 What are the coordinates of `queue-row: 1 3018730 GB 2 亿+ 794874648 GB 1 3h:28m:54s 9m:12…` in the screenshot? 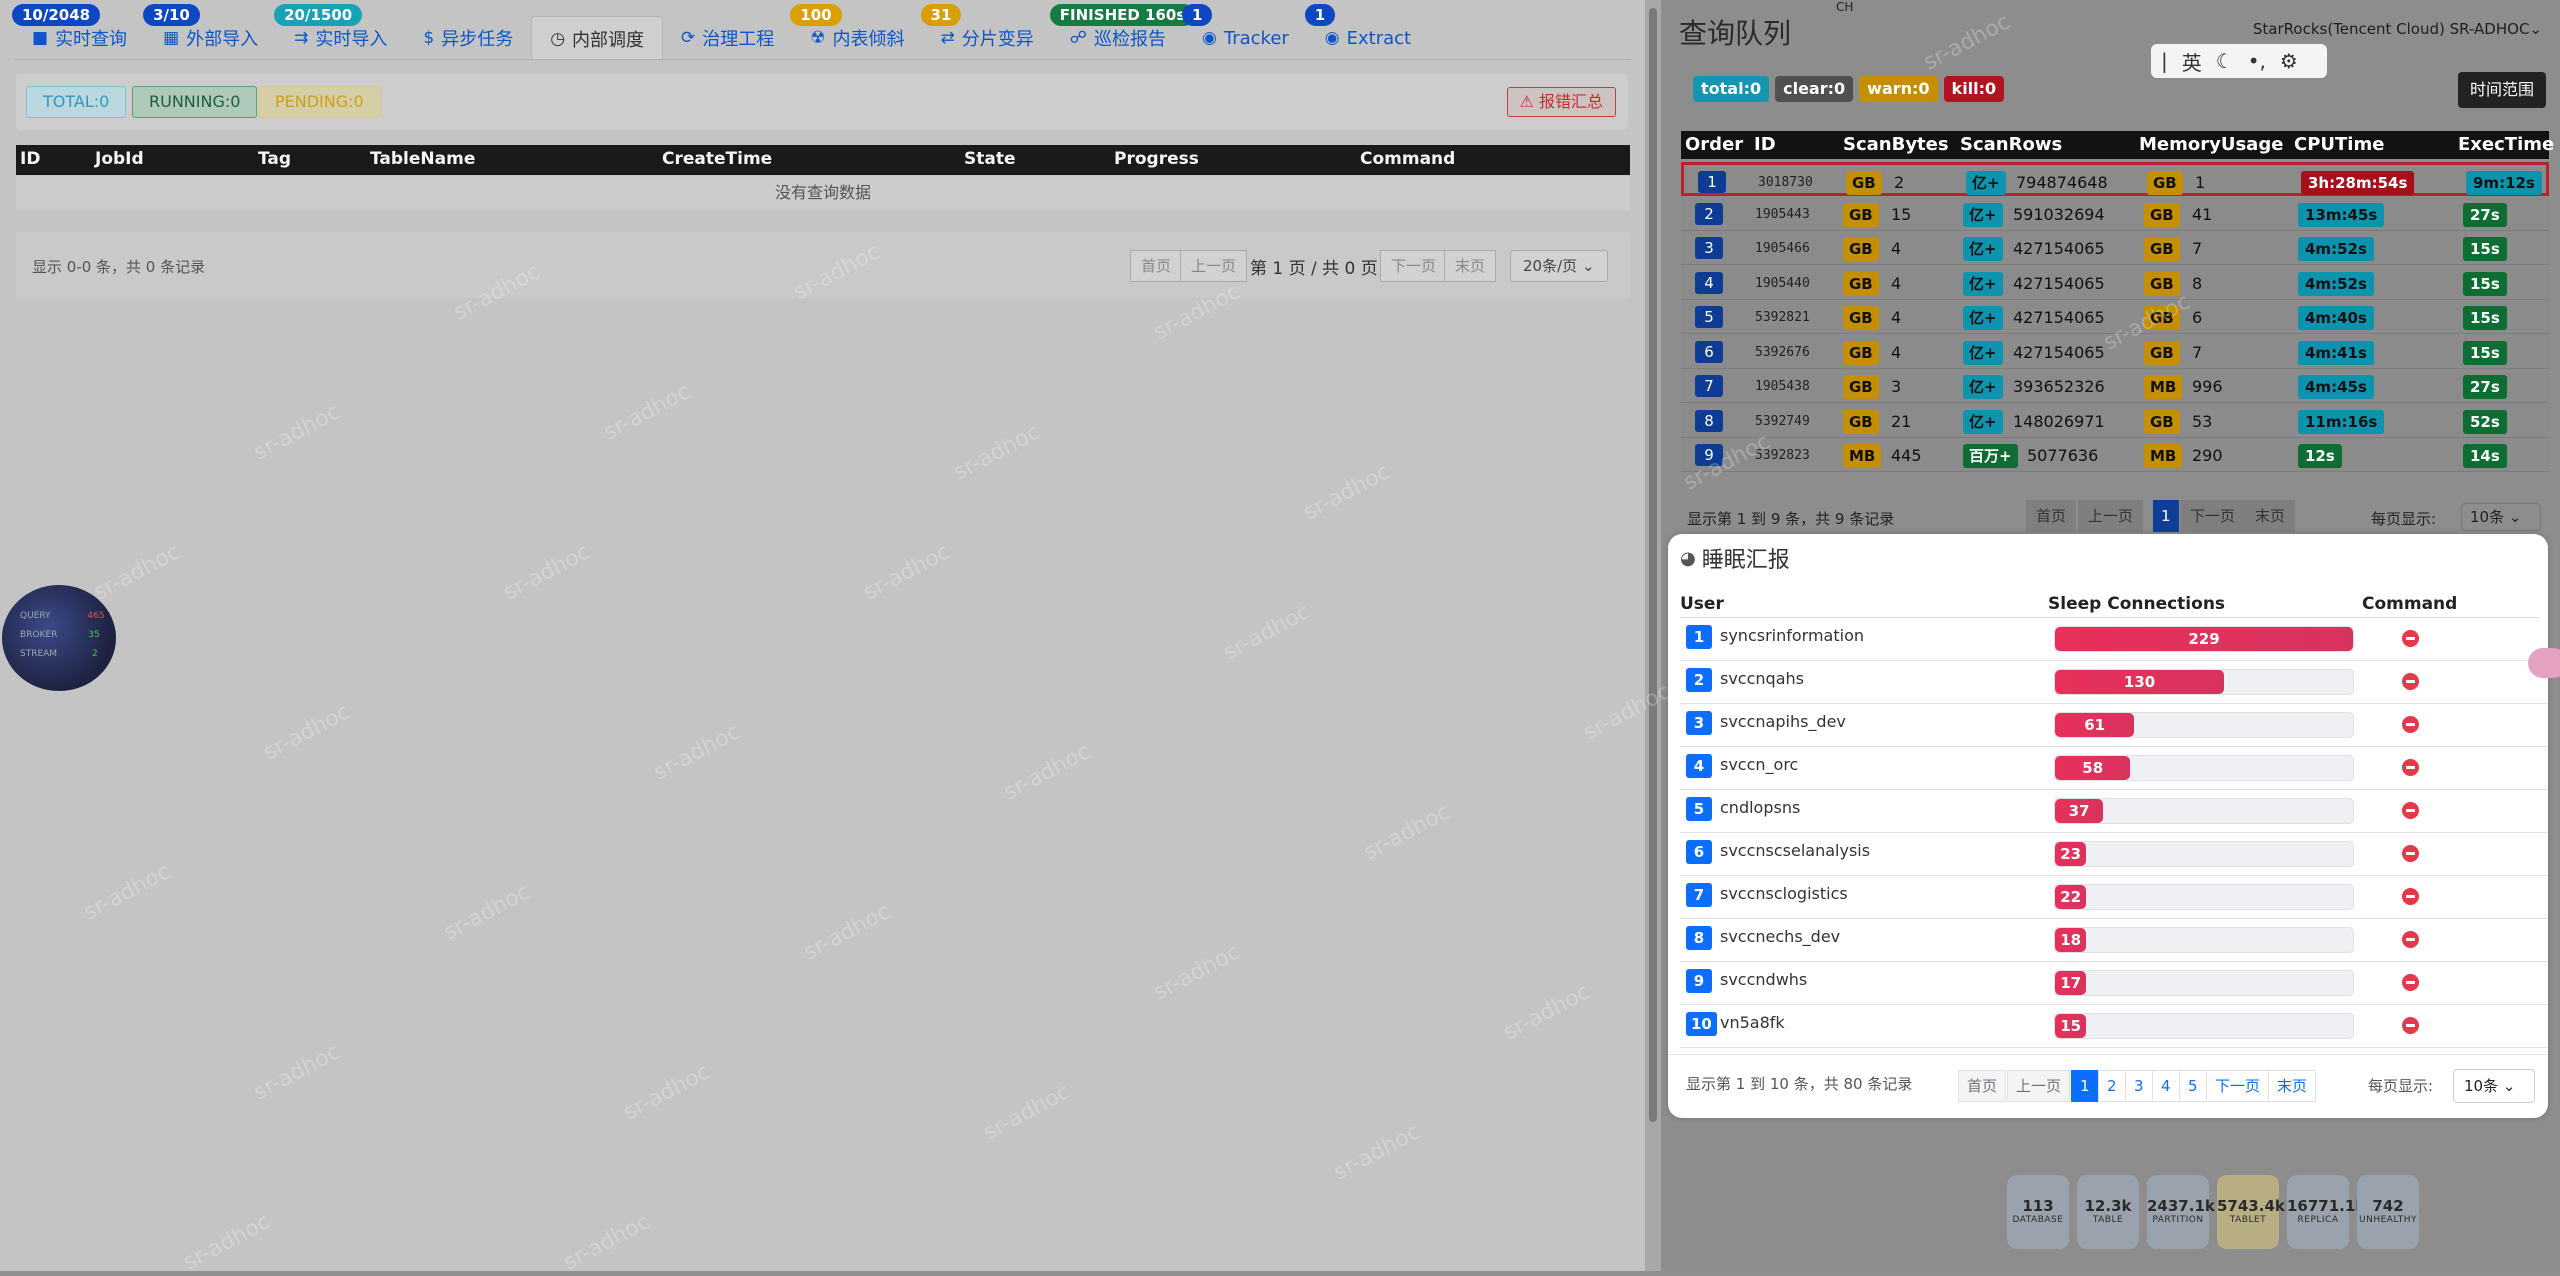 It's located at (2115, 179).